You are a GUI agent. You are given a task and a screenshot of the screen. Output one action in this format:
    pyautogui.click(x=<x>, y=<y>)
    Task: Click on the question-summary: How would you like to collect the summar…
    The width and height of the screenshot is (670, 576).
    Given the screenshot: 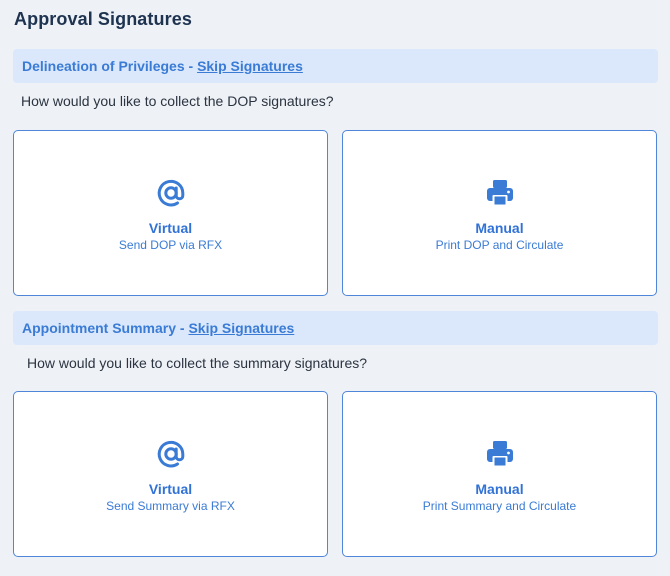 What is the action you would take?
    pyautogui.click(x=197, y=363)
    